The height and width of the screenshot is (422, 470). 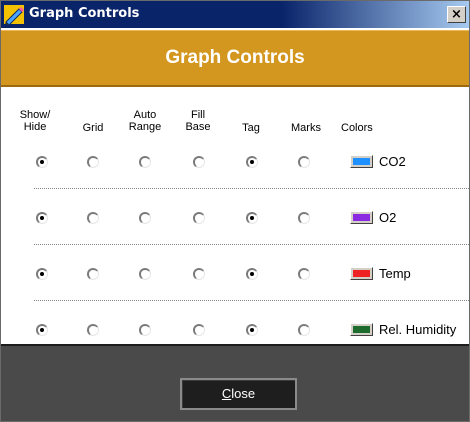 What do you see at coordinates (357, 128) in the screenshot?
I see `column-header-colors: Colors` at bounding box center [357, 128].